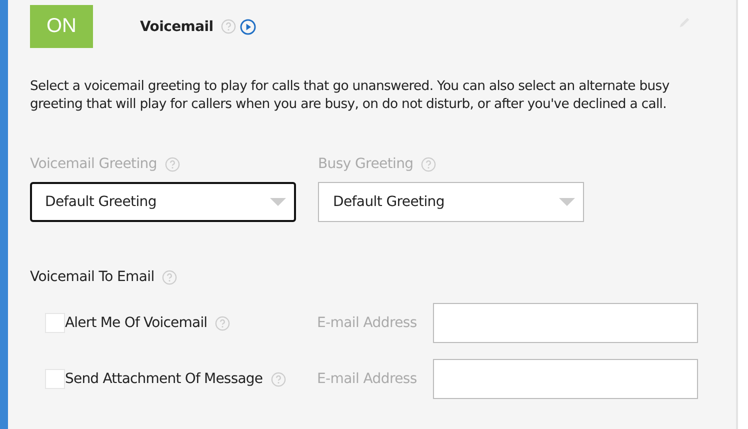  Describe the element at coordinates (164, 379) in the screenshot. I see `checkbox-label: Send Attachment Of Message` at that location.